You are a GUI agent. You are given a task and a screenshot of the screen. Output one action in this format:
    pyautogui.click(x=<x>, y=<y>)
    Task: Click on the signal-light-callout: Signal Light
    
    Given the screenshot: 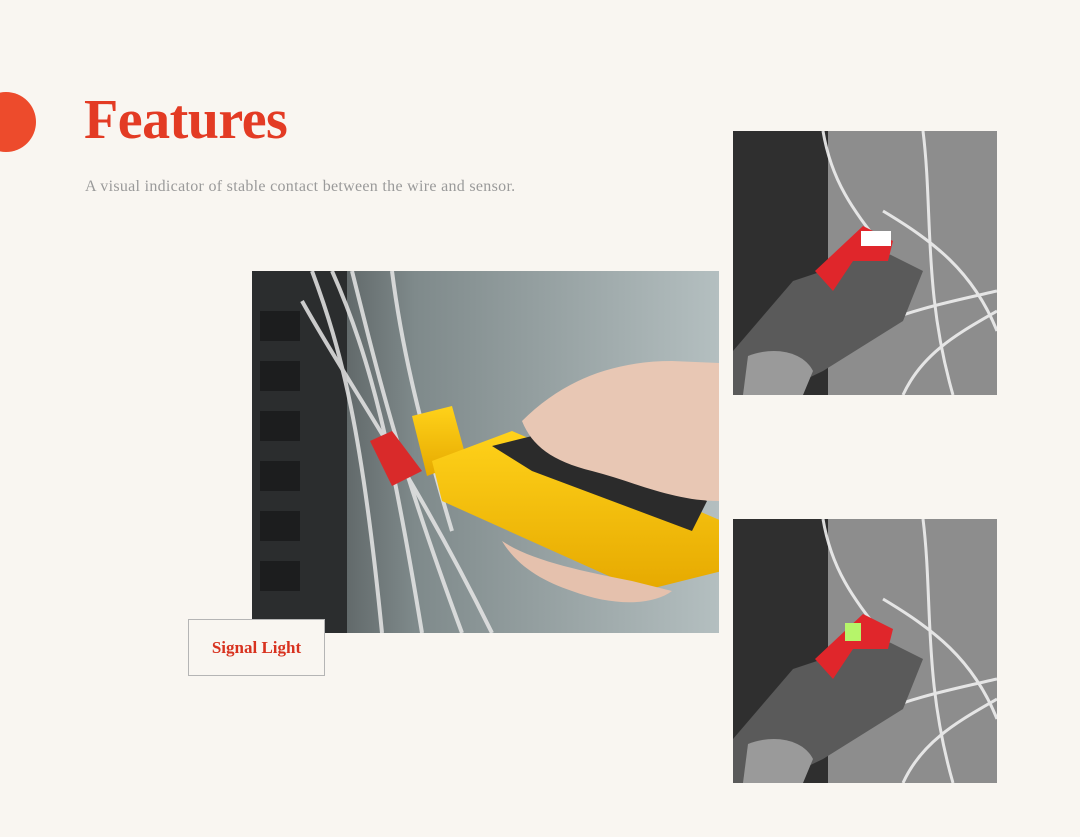 What is the action you would take?
    pyautogui.click(x=256, y=647)
    